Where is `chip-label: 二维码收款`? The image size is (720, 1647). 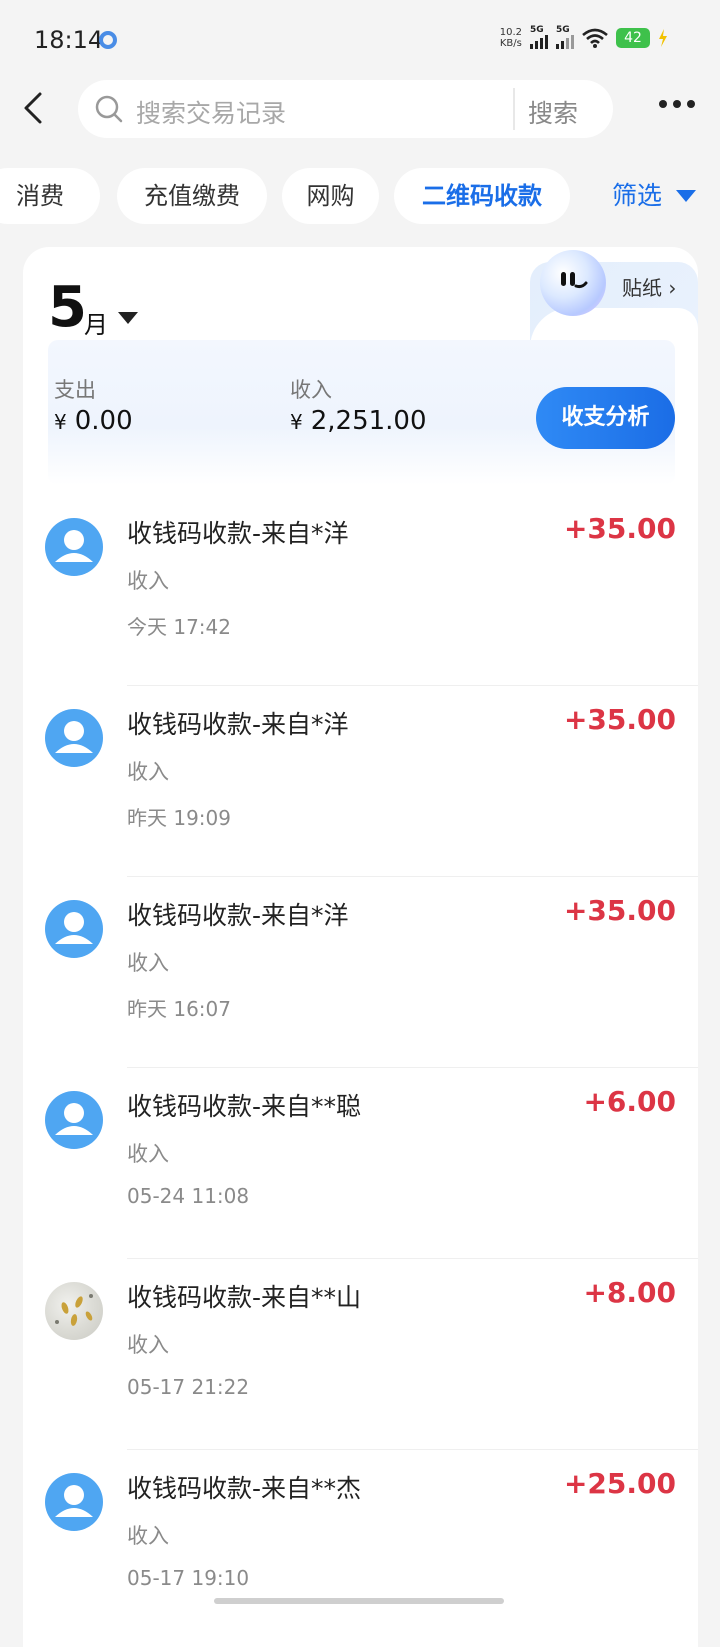 chip-label: 二维码收款 is located at coordinates (482, 196).